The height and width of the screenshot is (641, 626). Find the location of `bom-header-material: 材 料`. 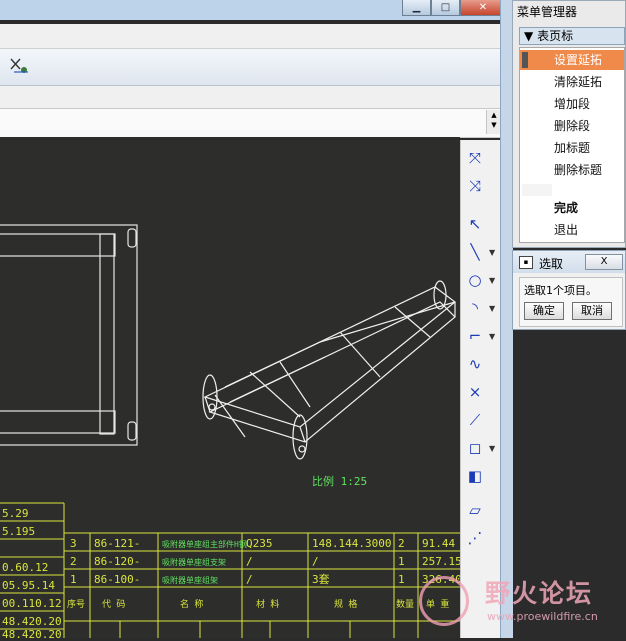

bom-header-material: 材 料 is located at coordinates (267, 604).